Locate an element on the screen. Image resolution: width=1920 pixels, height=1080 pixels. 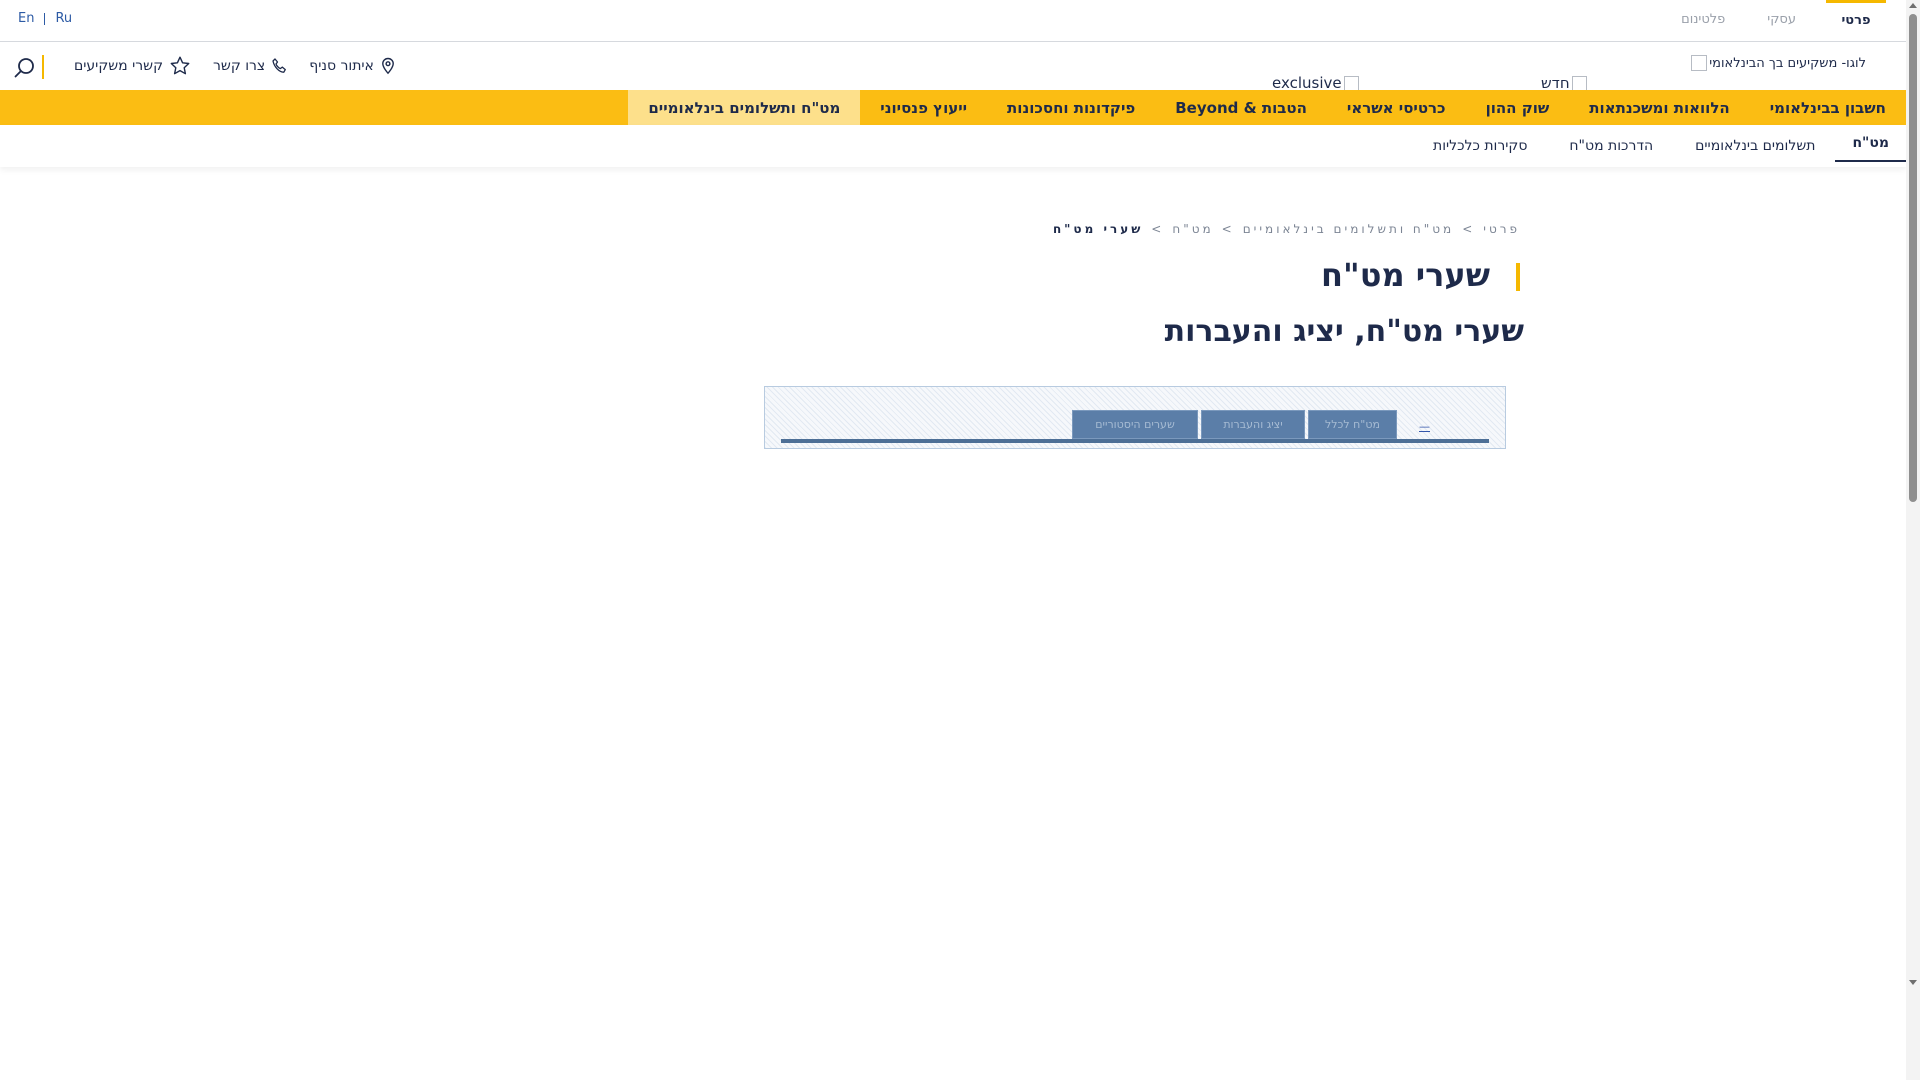
breadcrumb-item: מט"ח ותשלומים בינלאומיים is located at coordinates (1348, 229).